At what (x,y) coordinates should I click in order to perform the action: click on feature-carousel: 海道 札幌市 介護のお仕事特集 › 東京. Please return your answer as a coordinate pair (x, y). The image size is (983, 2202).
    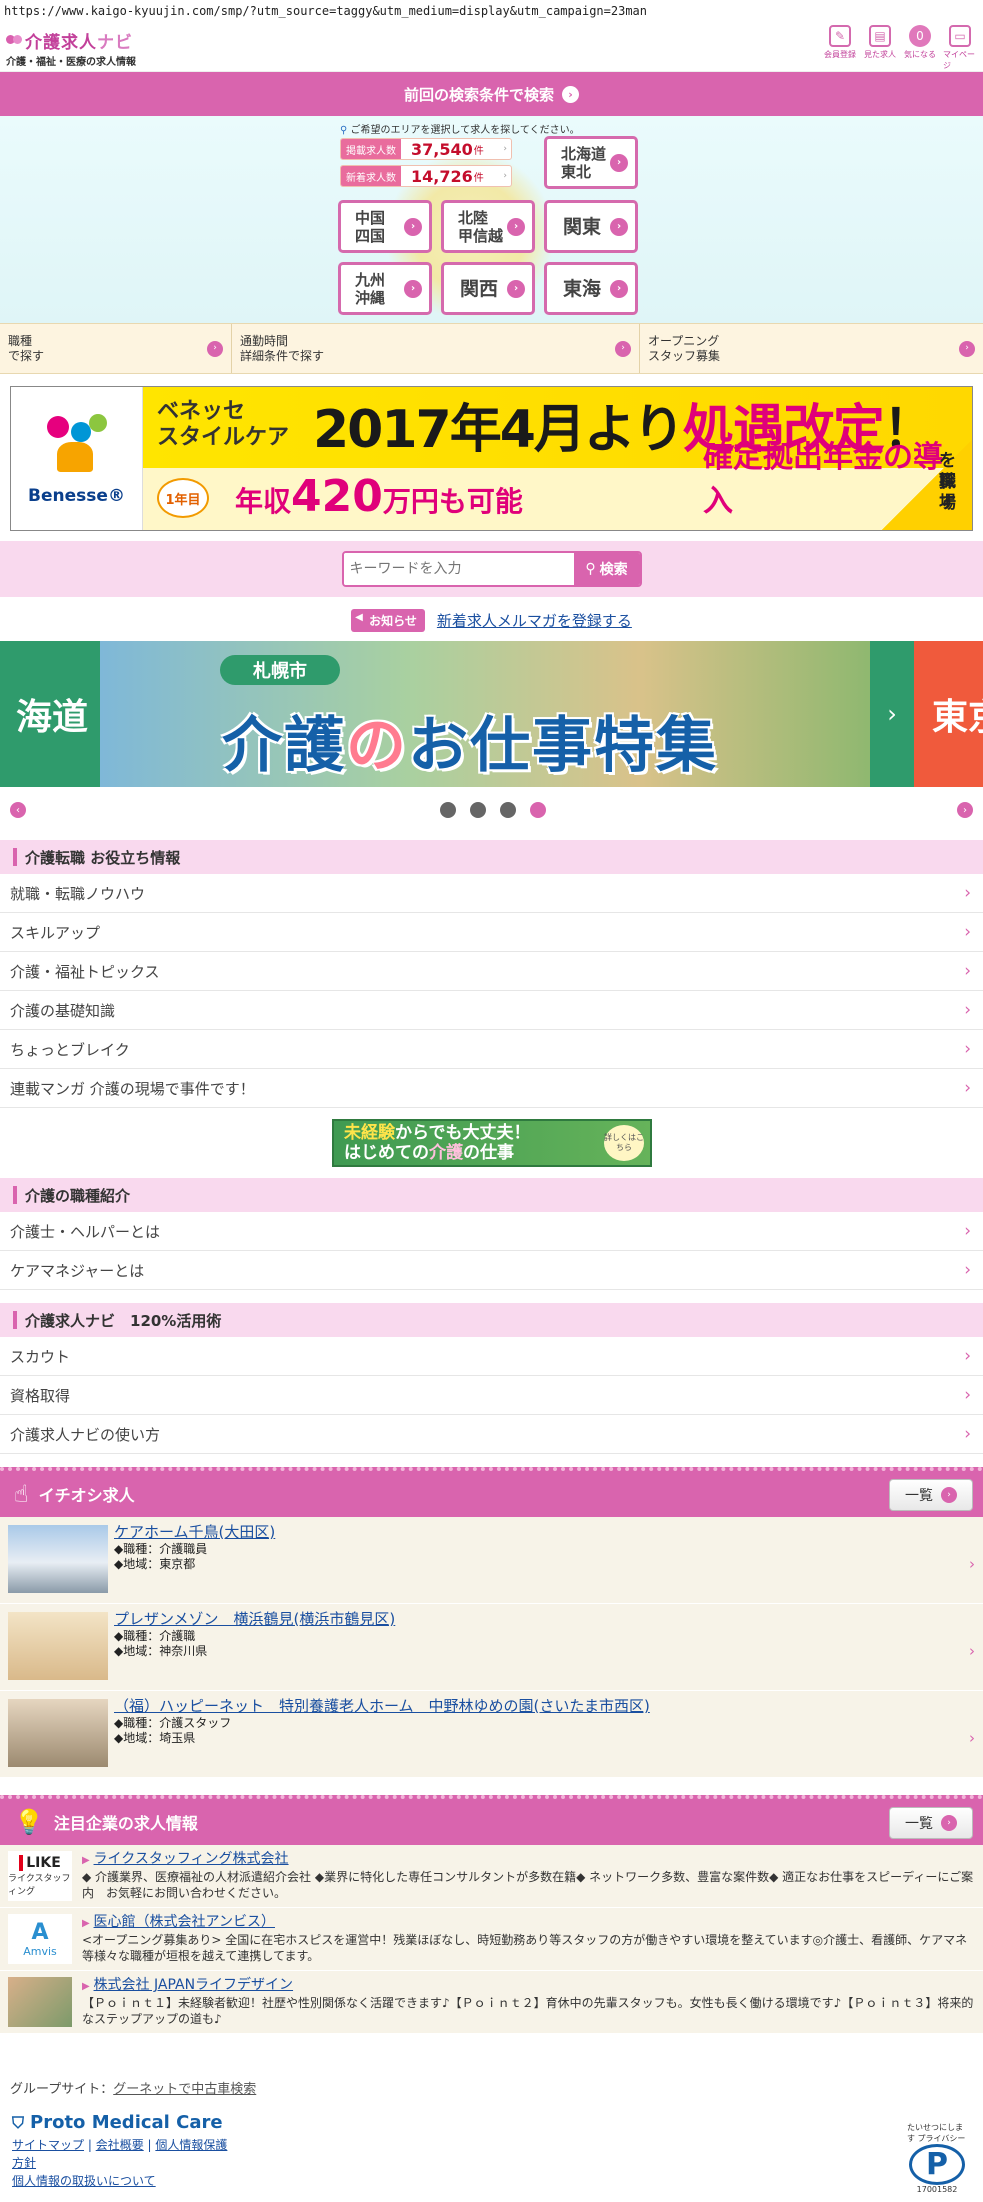
    Looking at the image, I should click on (491, 714).